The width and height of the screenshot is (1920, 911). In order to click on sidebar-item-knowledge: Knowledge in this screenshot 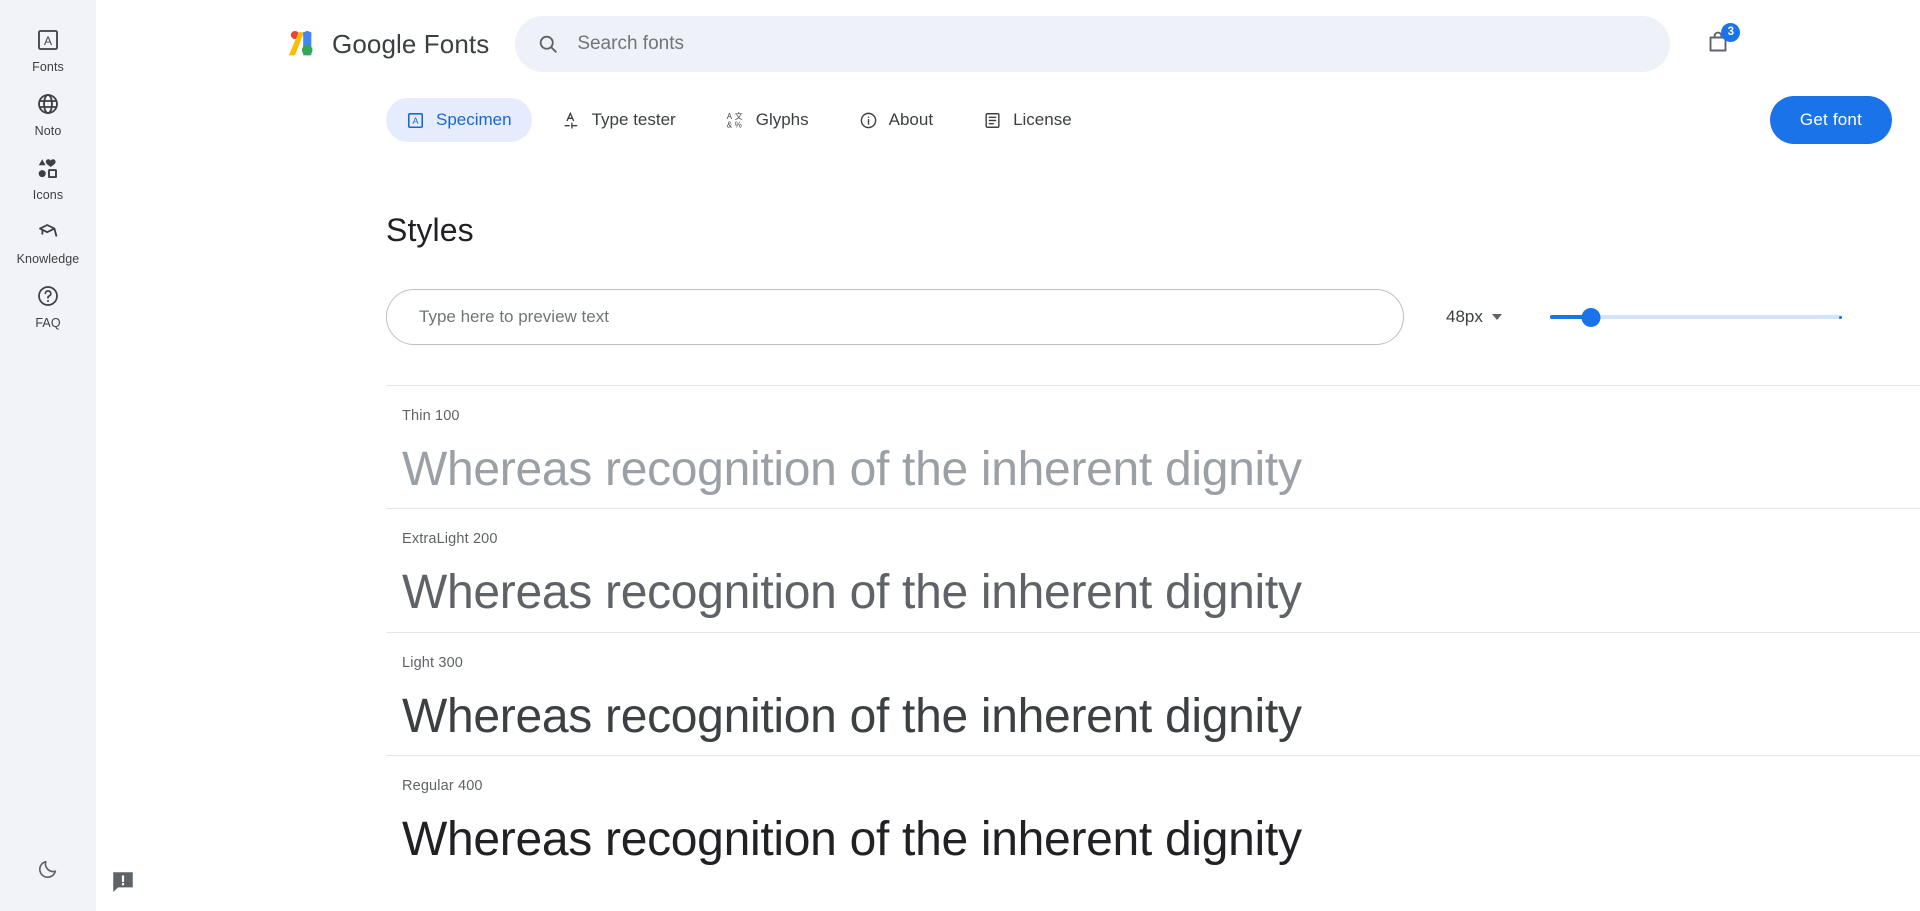, I will do `click(48, 242)`.